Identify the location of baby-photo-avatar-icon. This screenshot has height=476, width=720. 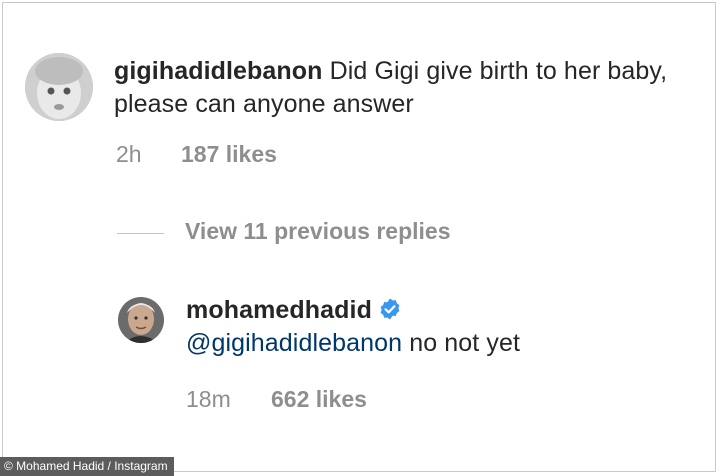
(59, 87).